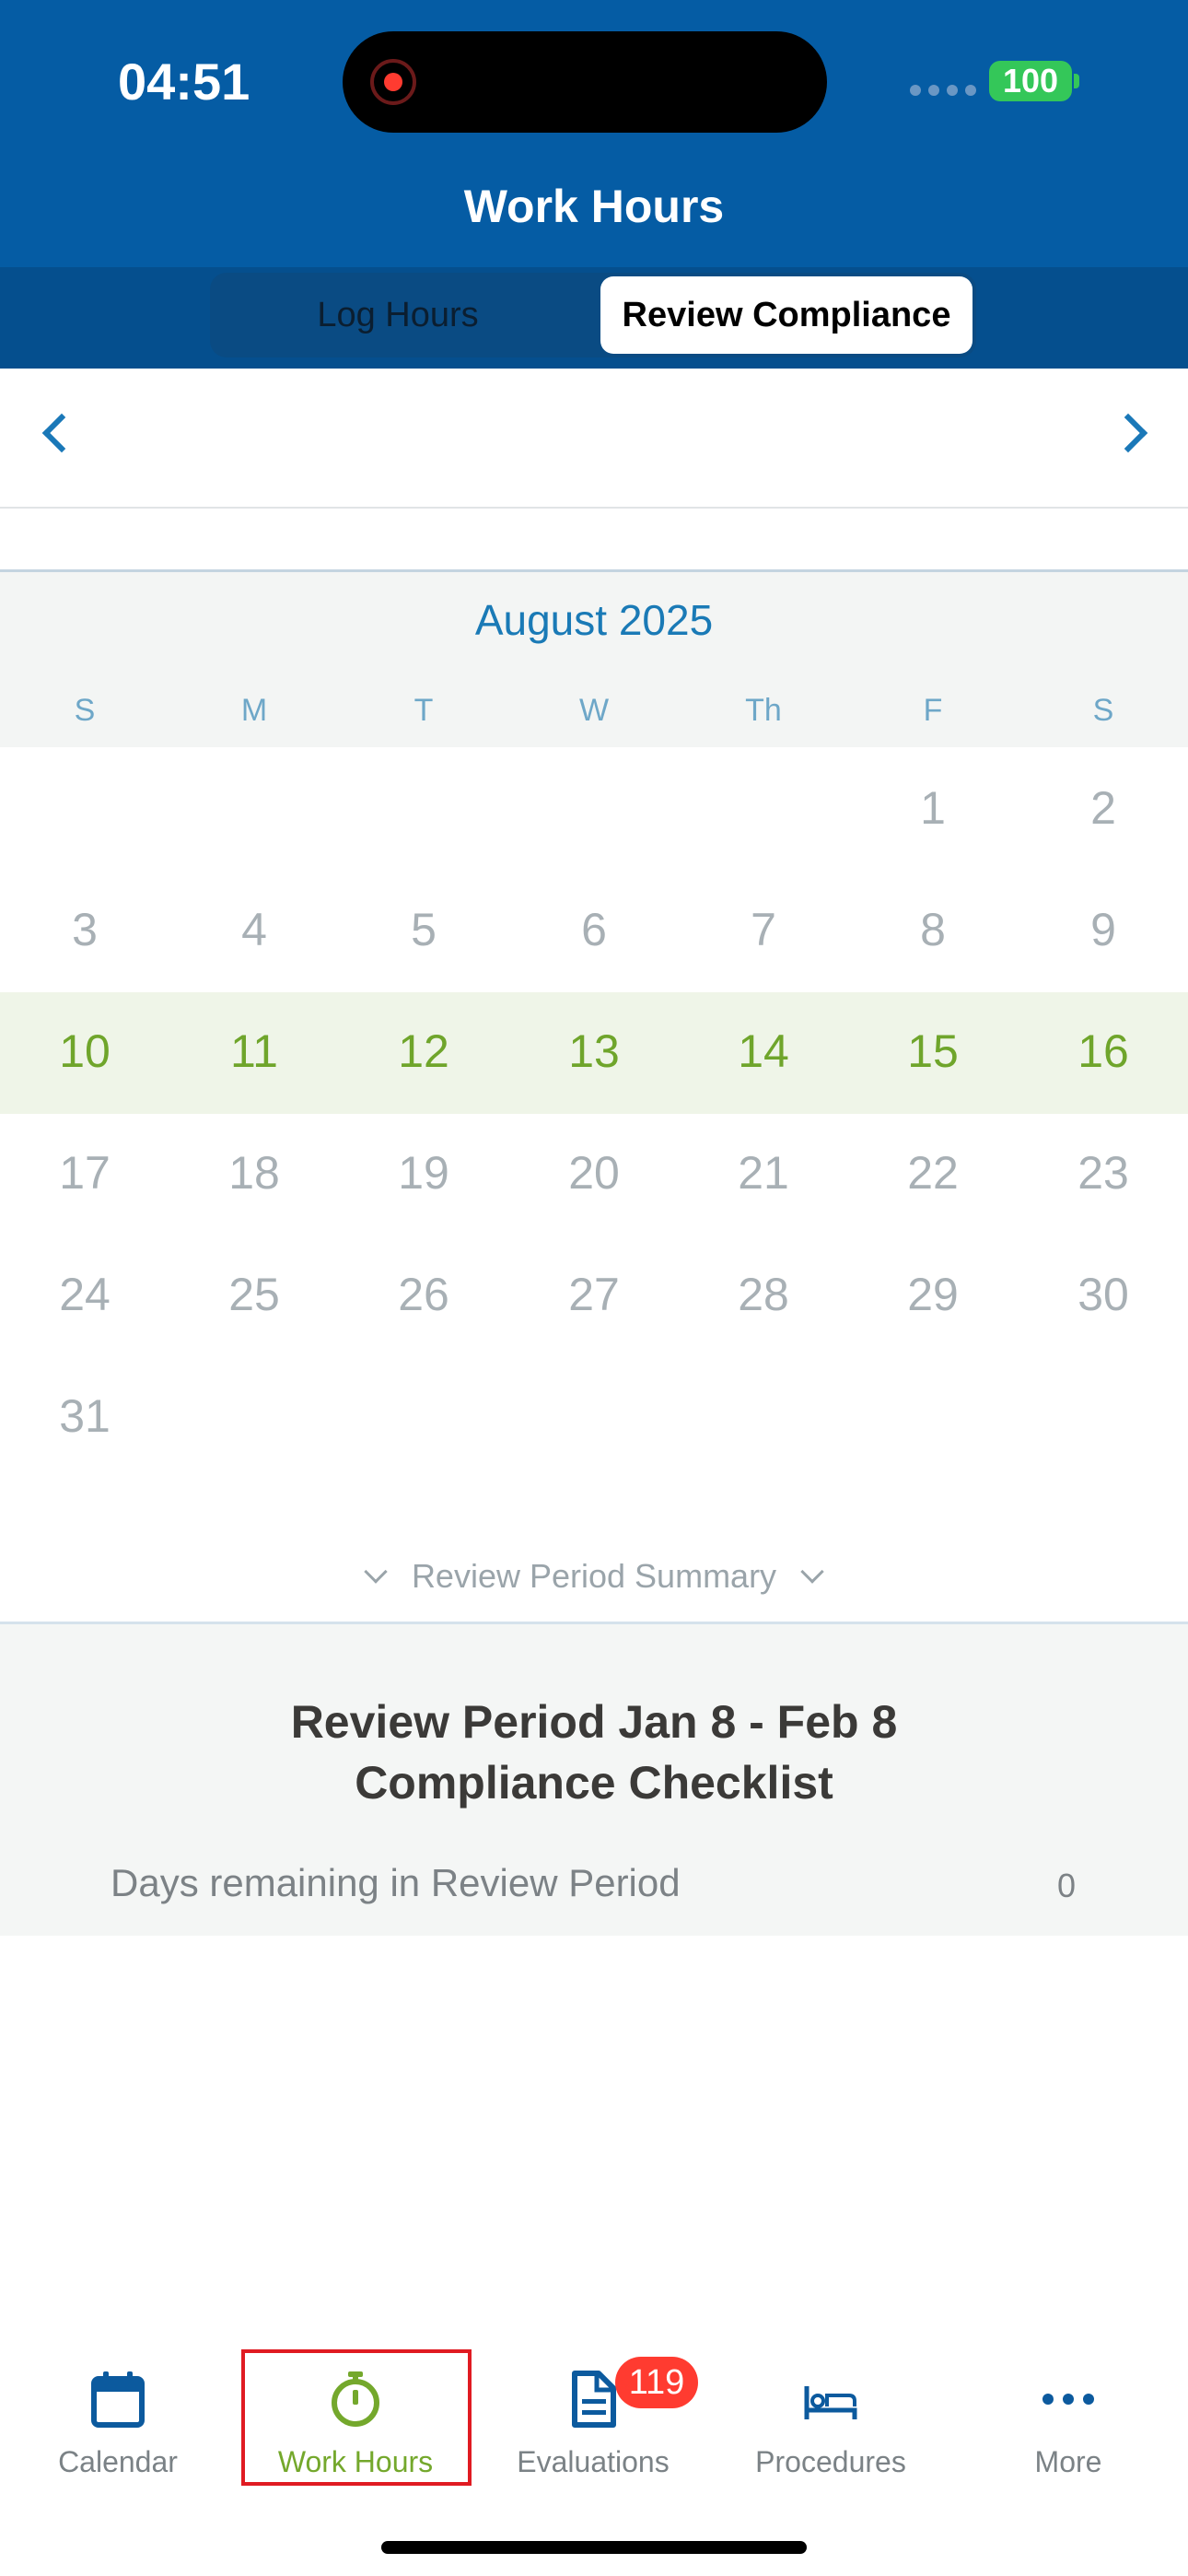  What do you see at coordinates (933, 1051) in the screenshot?
I see `calendar-day: 15` at bounding box center [933, 1051].